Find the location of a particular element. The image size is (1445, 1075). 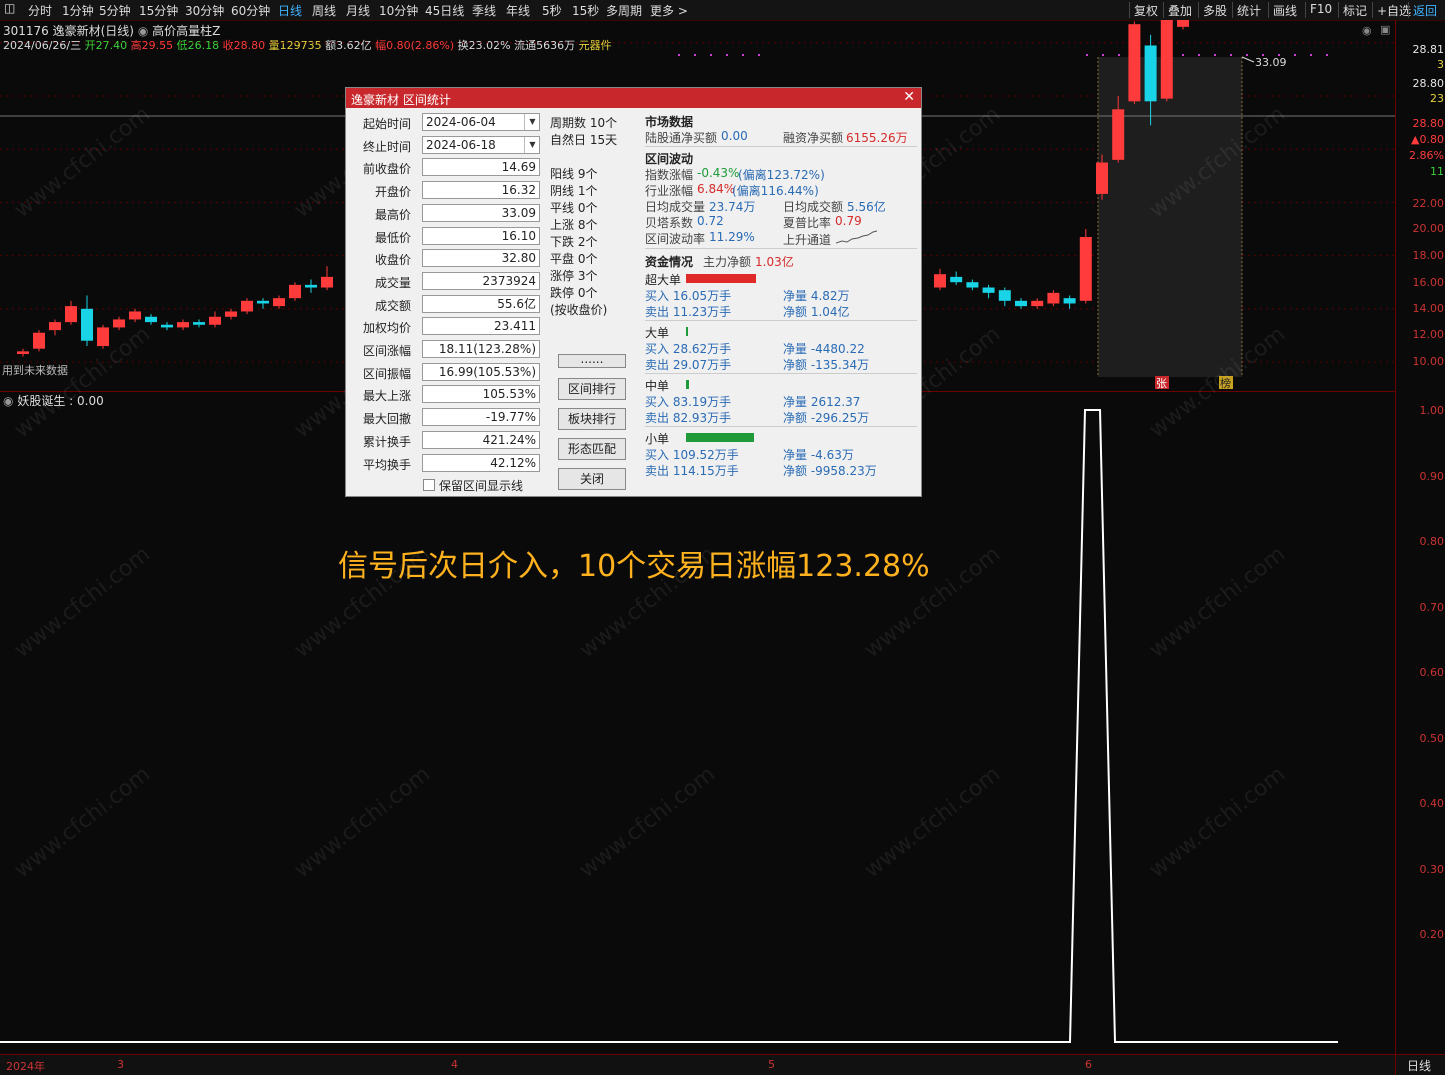

sell-volume: 卖出 11.23万手 is located at coordinates (688, 312).